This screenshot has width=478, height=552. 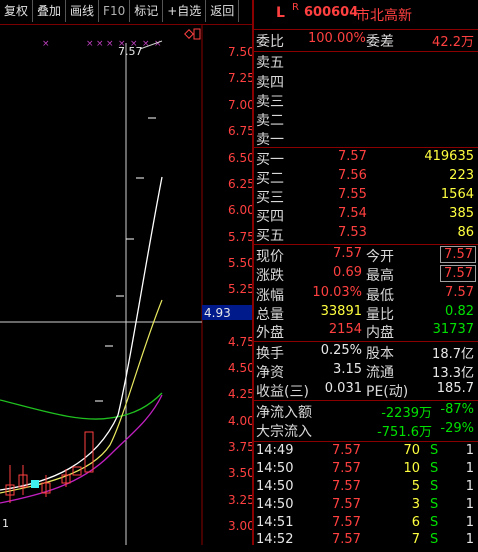 What do you see at coordinates (83, 11) in the screenshot?
I see `draw-line-button: 画线` at bounding box center [83, 11].